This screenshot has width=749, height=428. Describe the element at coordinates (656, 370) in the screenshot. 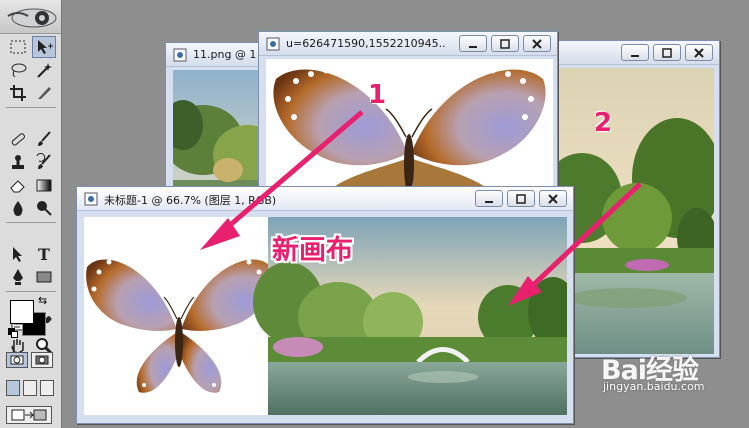

I see `baidu-jingyan-watermark: Bai经验 jingyan.baidu.com` at that location.